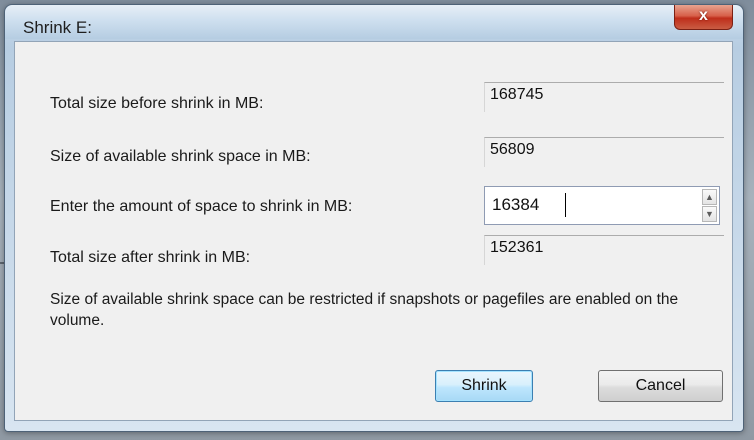 This screenshot has width=754, height=440. Describe the element at coordinates (484, 386) in the screenshot. I see `shrink-button: Shrink` at that location.